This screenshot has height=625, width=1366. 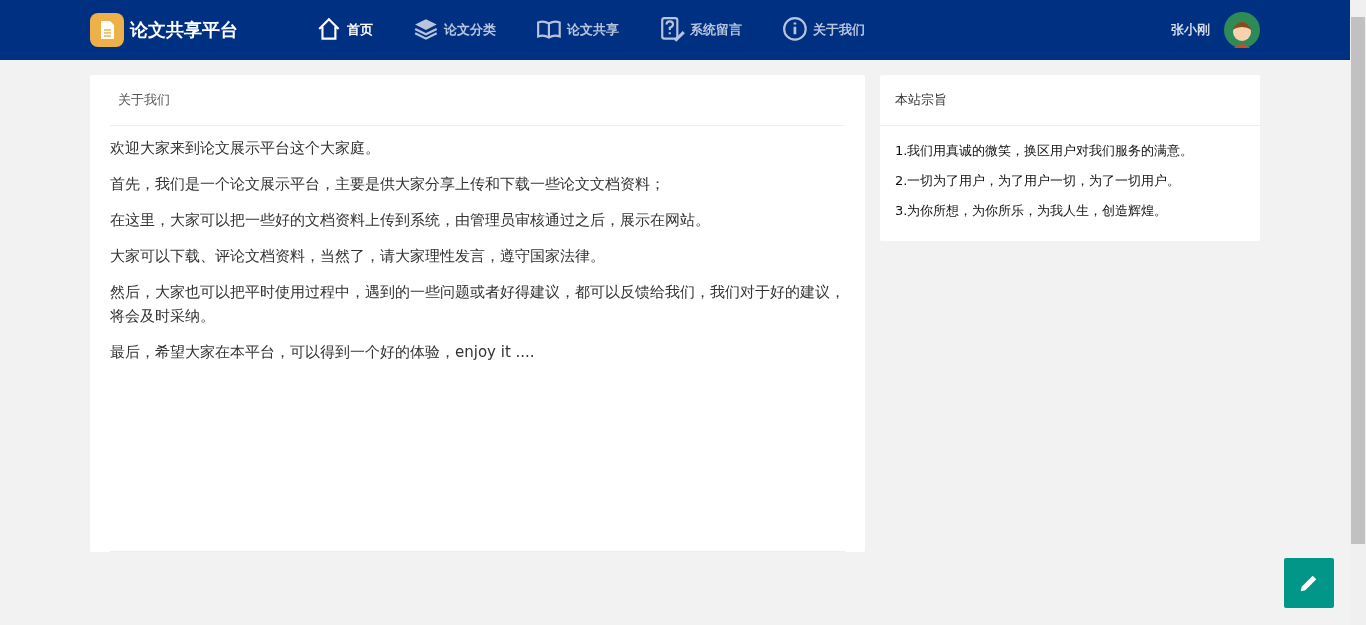 I want to click on info-icon, so click(x=796, y=30).